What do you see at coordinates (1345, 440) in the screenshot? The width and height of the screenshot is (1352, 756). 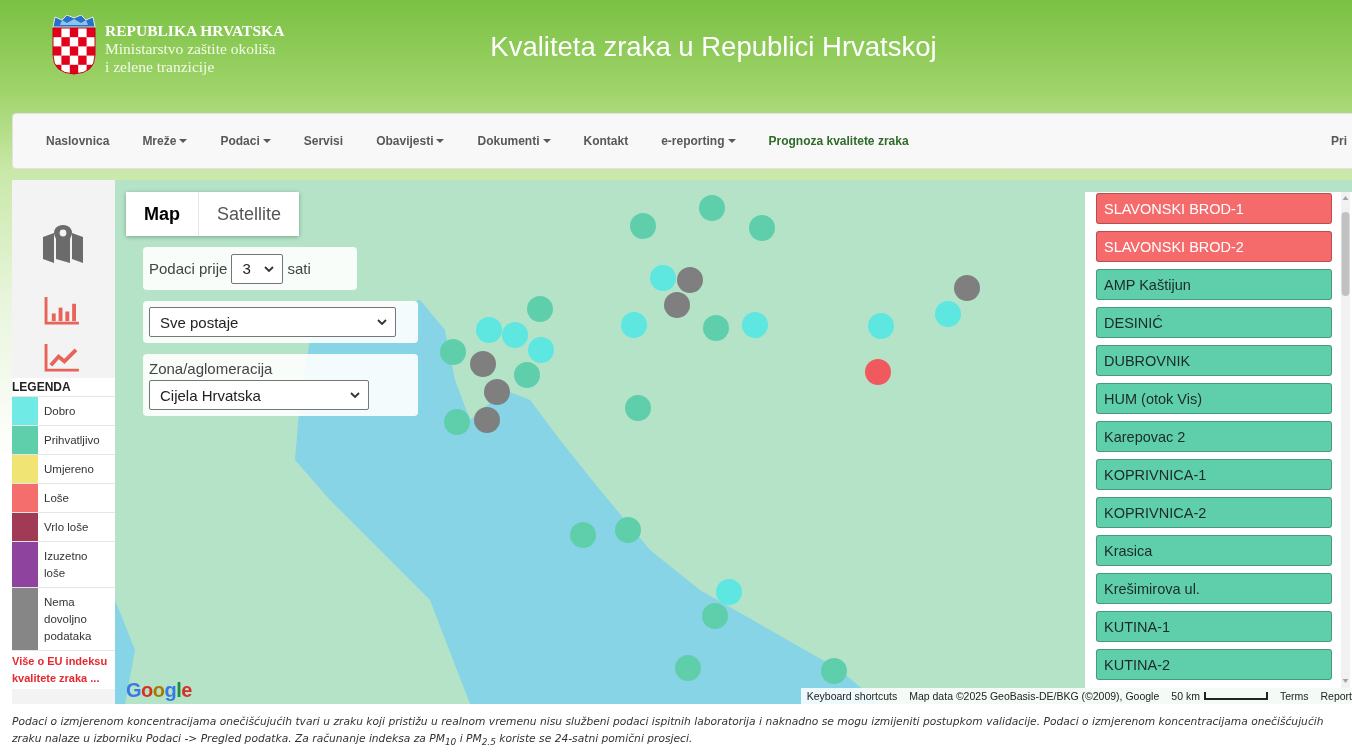 I see `scrollbar` at bounding box center [1345, 440].